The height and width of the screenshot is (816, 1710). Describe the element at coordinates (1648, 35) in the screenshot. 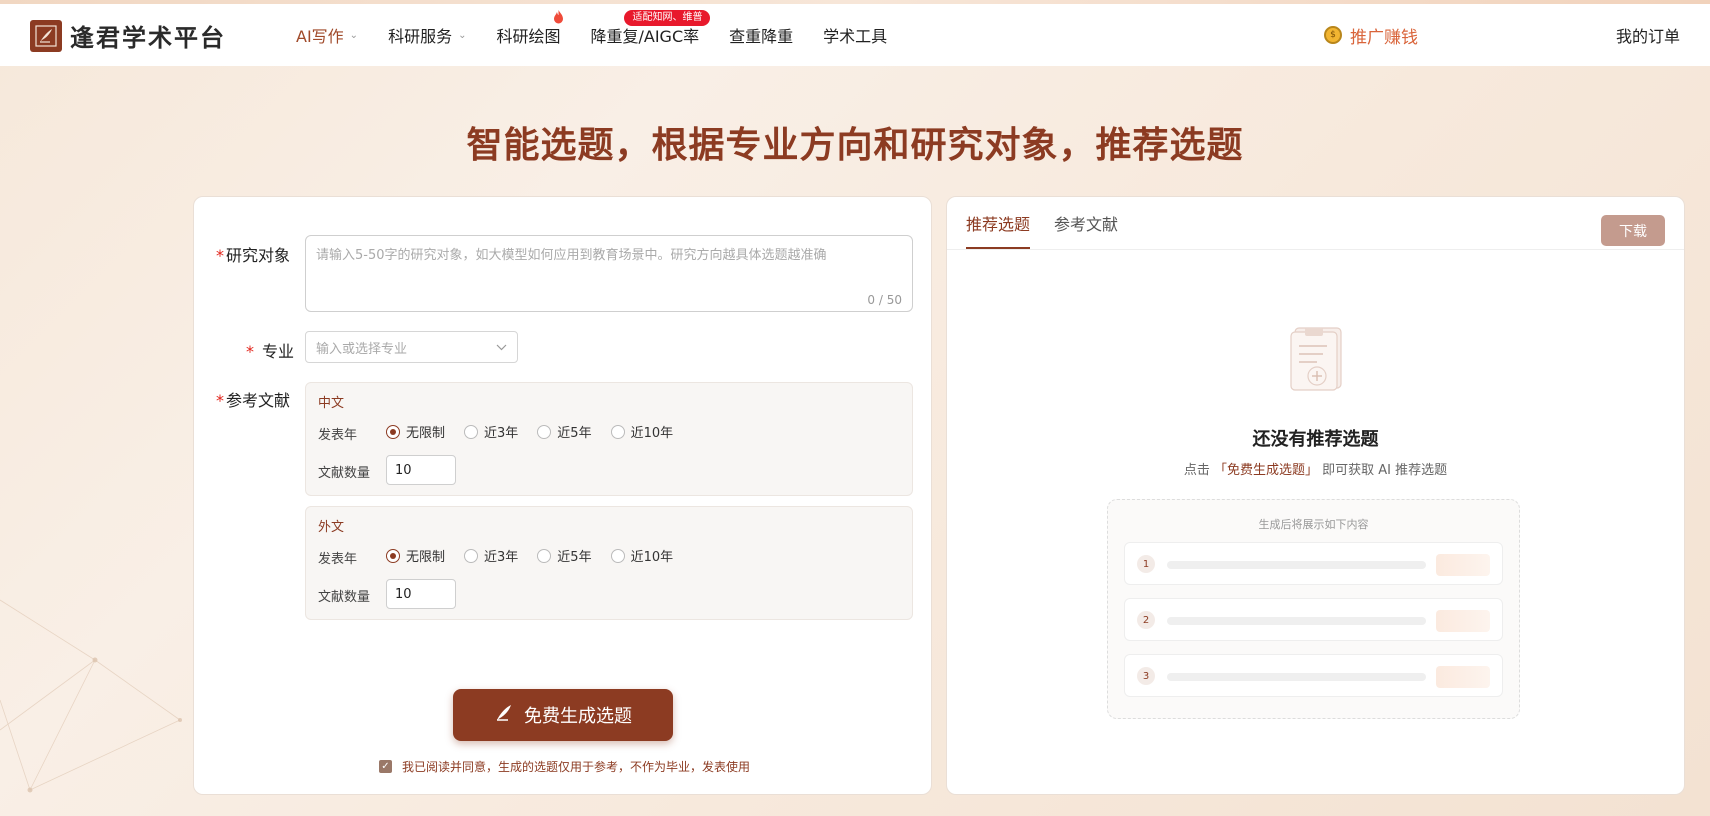

I see `my-orders-link: 我的订单` at that location.